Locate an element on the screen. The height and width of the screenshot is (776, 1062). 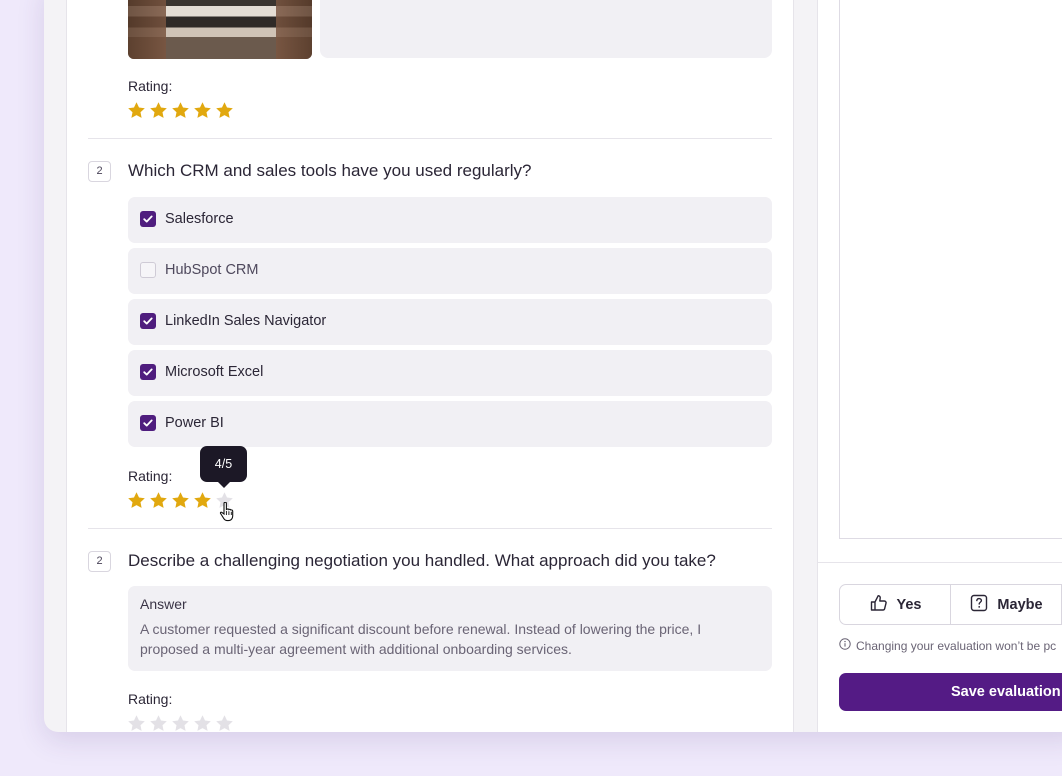
option-label: Microsoft Excel is located at coordinates (214, 372).